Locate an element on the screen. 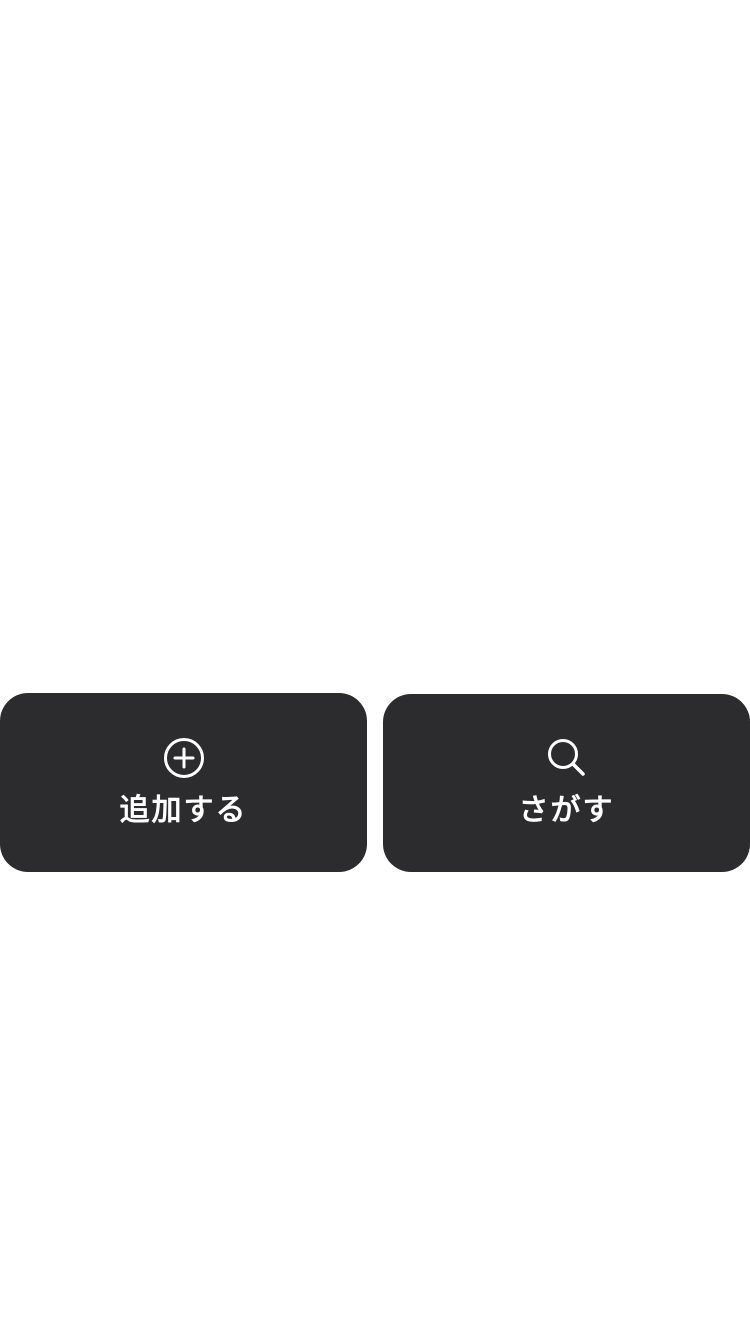  add-button: 追加する is located at coordinates (183, 782).